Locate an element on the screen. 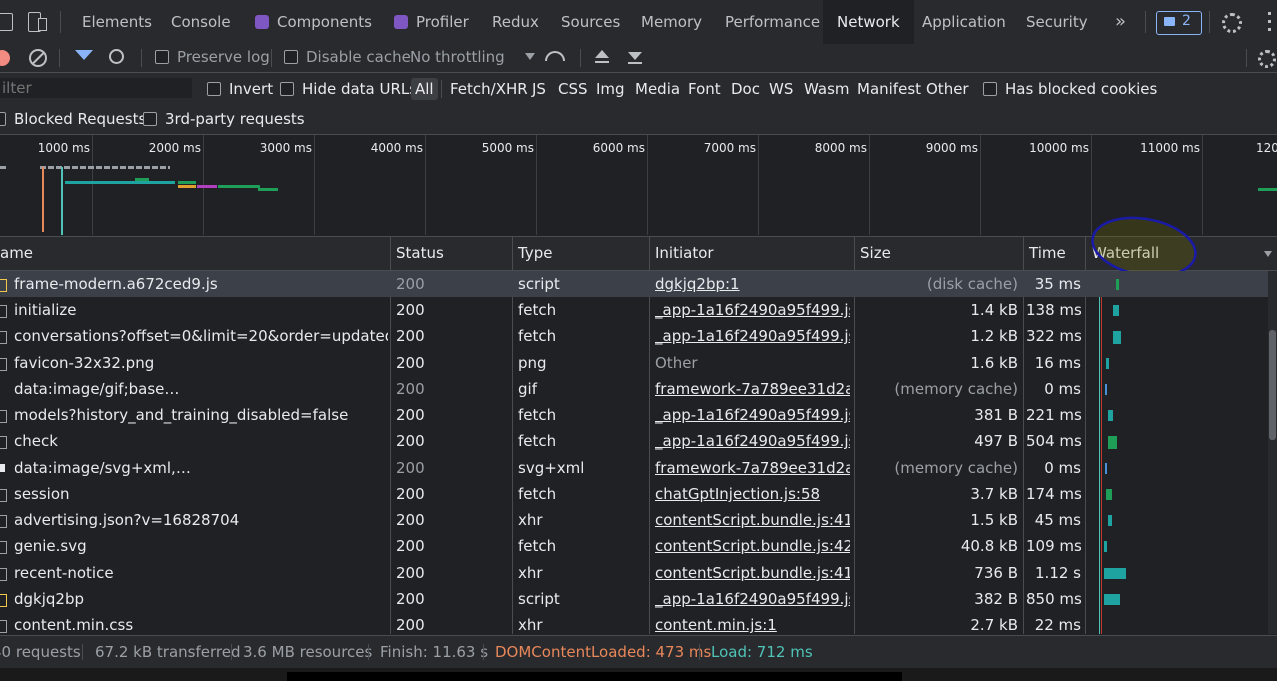 The width and height of the screenshot is (1277, 681). column-header-type: Type is located at coordinates (532, 253).